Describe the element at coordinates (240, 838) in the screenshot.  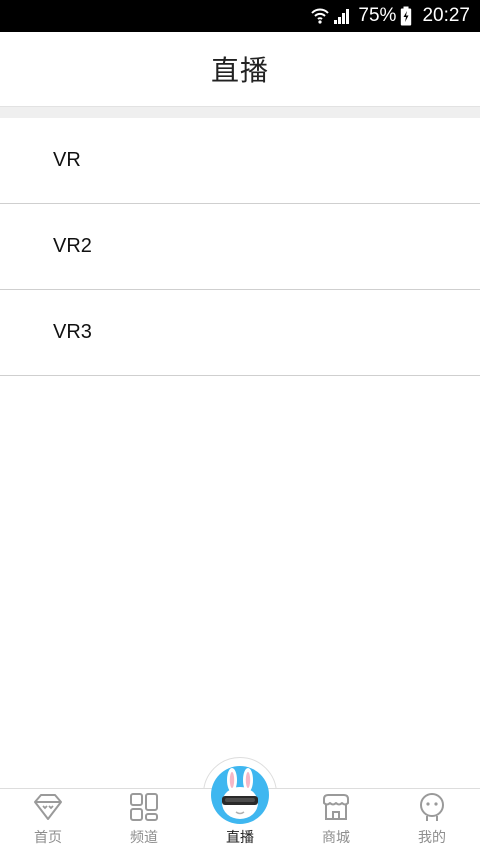
I see `tab-live-label: 直播` at that location.